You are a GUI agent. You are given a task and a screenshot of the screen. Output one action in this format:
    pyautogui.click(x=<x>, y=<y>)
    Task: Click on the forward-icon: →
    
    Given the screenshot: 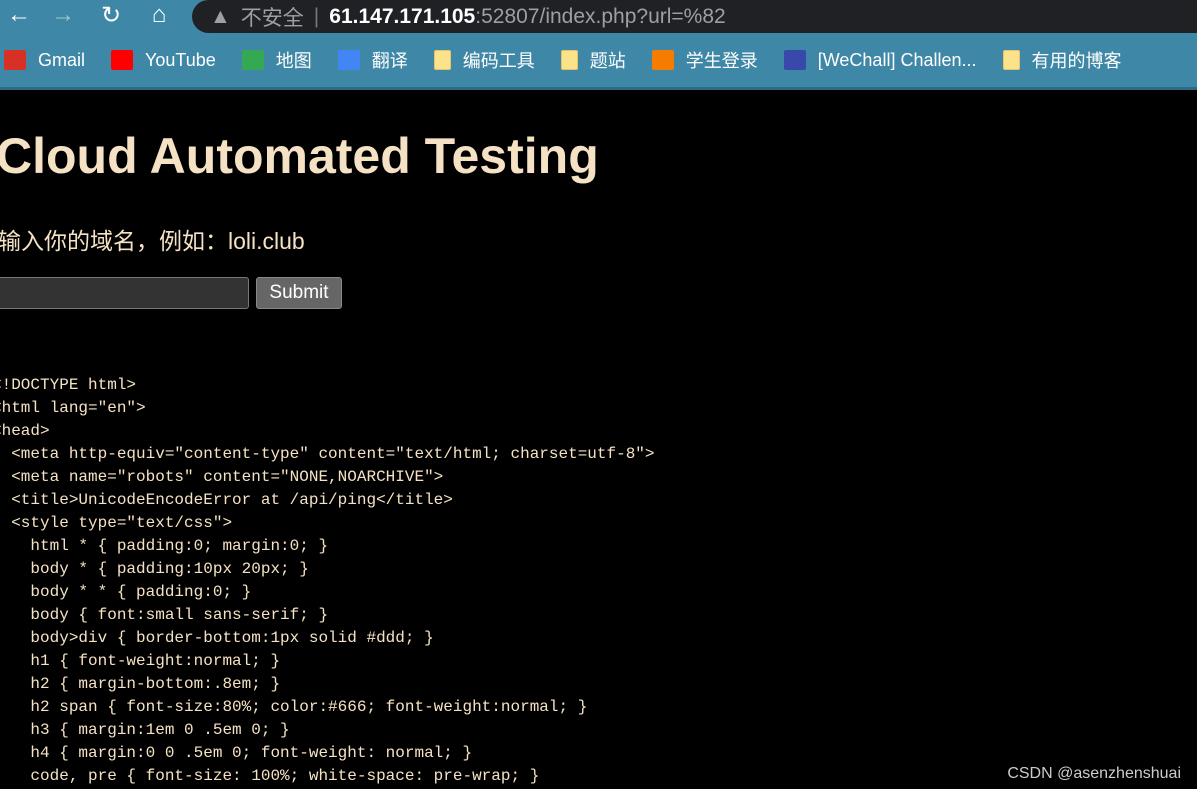 What is the action you would take?
    pyautogui.click(x=63, y=15)
    